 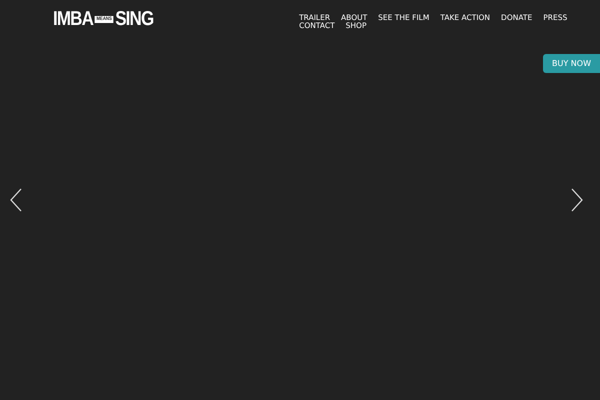 What do you see at coordinates (134, 19) in the screenshot?
I see `logo-text: SING` at bounding box center [134, 19].